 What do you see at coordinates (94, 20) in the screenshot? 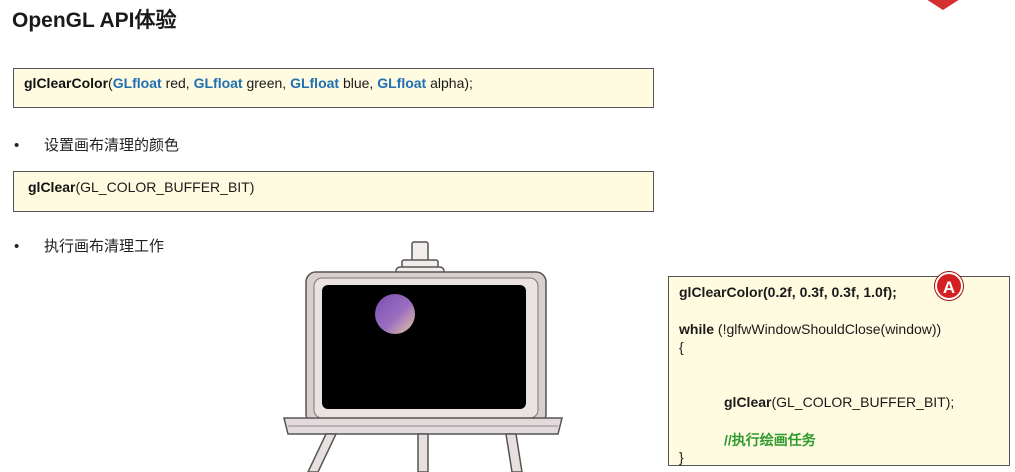
I see `page-title: OpenGL API体验` at bounding box center [94, 20].